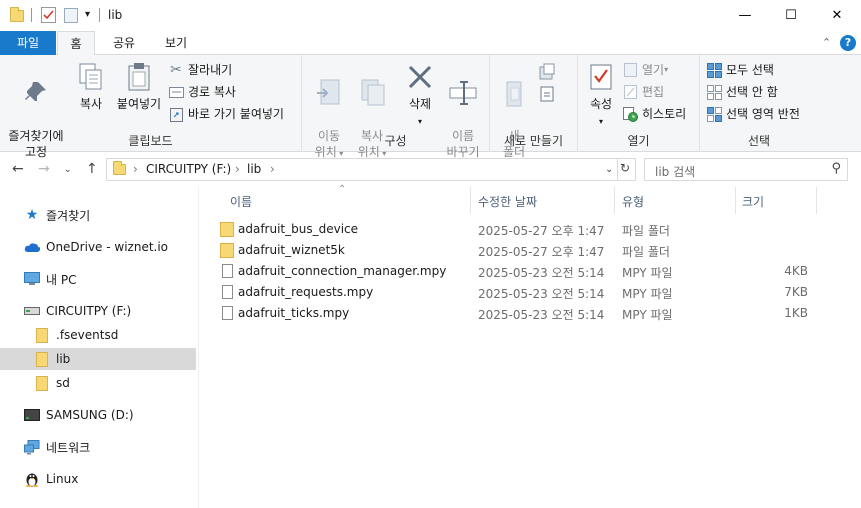 This screenshot has width=861, height=508. What do you see at coordinates (654, 114) in the screenshot?
I see `history-button: 히스토리` at bounding box center [654, 114].